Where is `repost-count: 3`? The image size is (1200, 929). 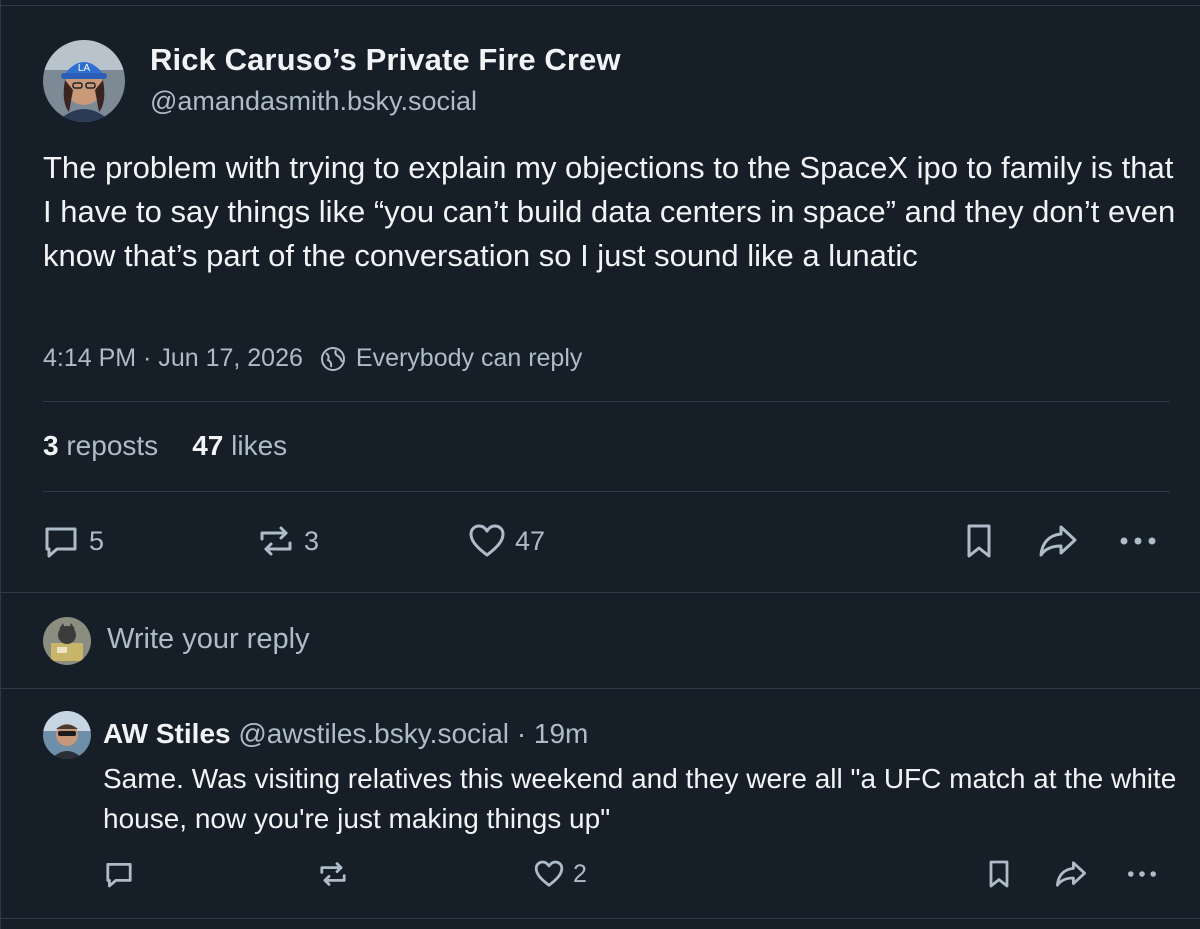 repost-count: 3 is located at coordinates (312, 540).